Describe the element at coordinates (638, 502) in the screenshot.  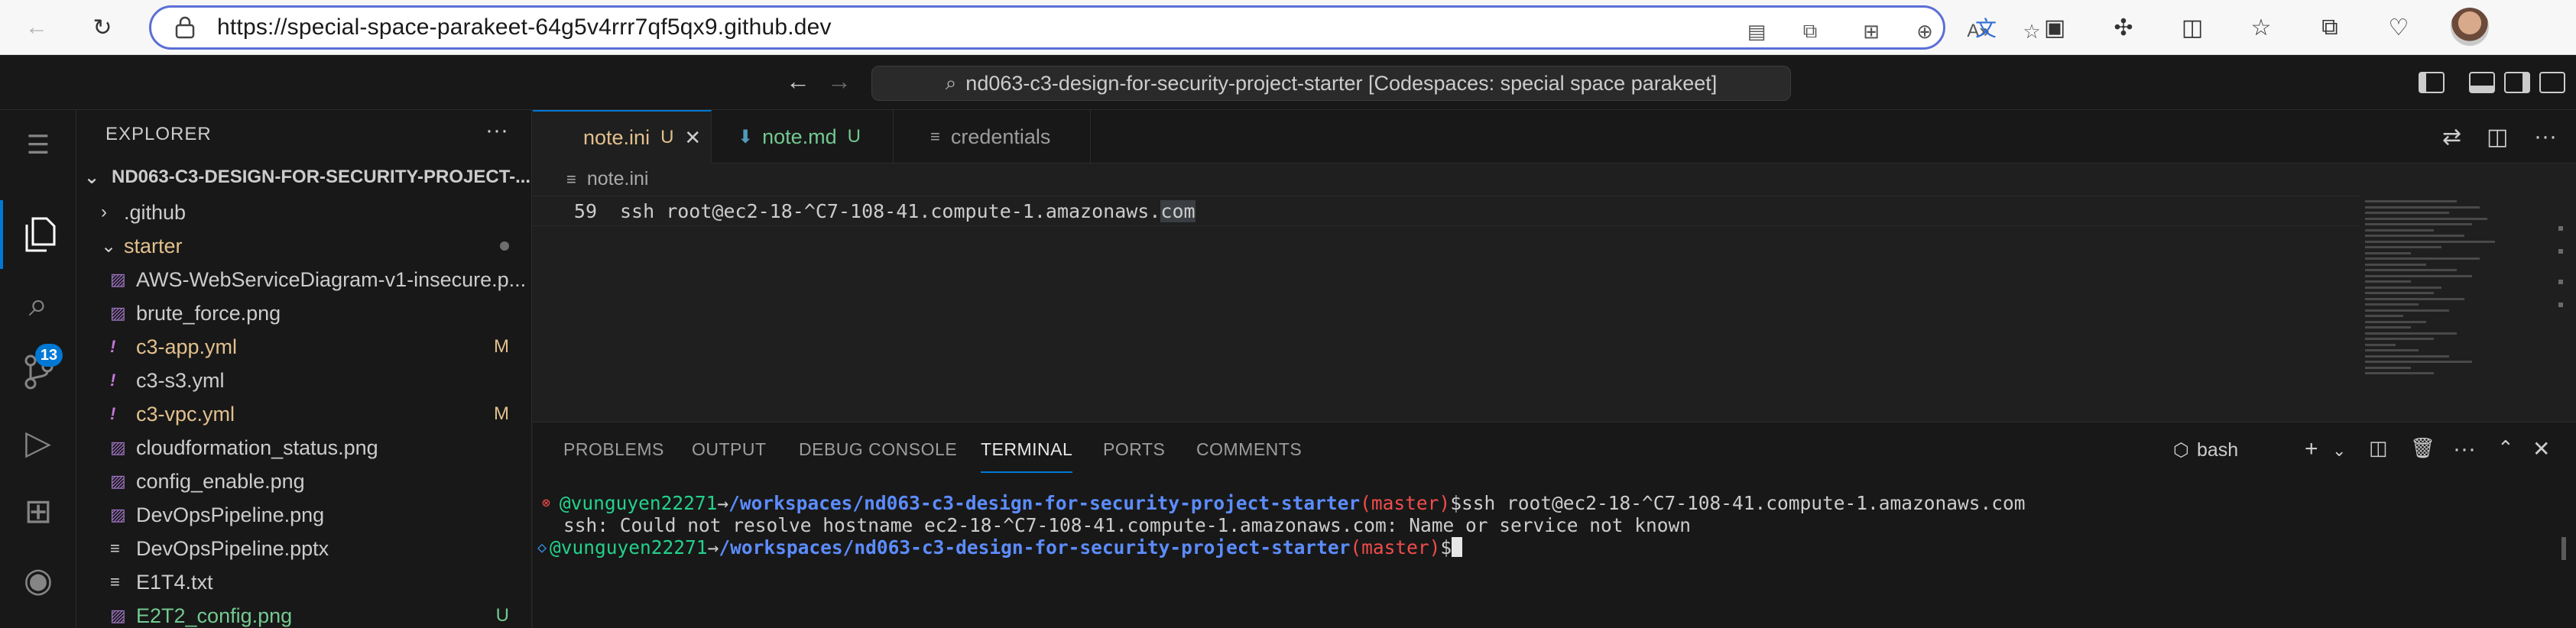
I see `terminal-user: @vunguyen22271` at that location.